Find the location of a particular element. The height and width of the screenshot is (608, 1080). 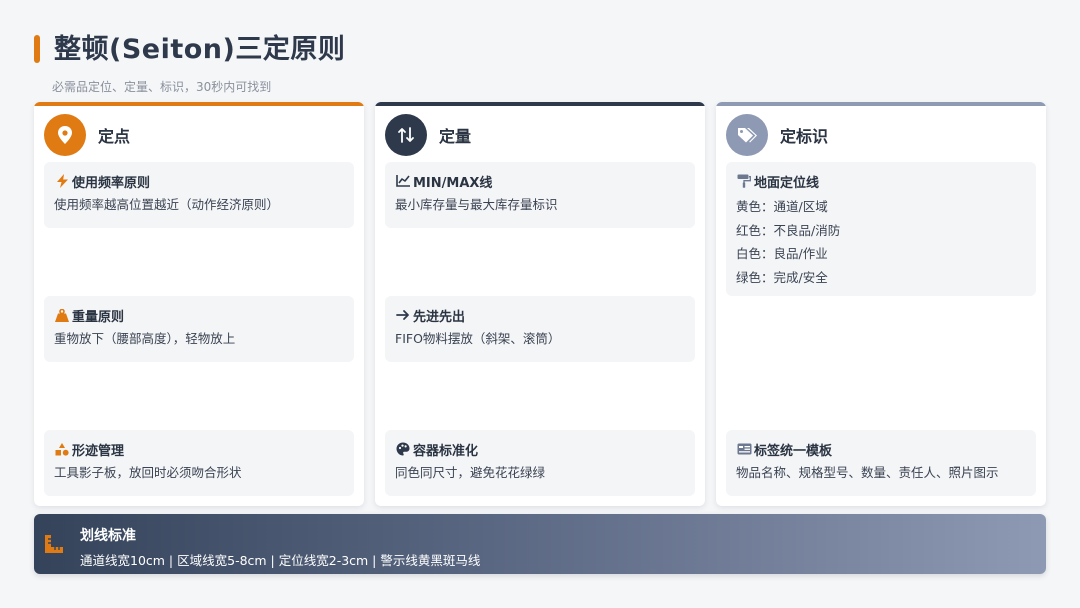

shapes-icon is located at coordinates (62, 449).